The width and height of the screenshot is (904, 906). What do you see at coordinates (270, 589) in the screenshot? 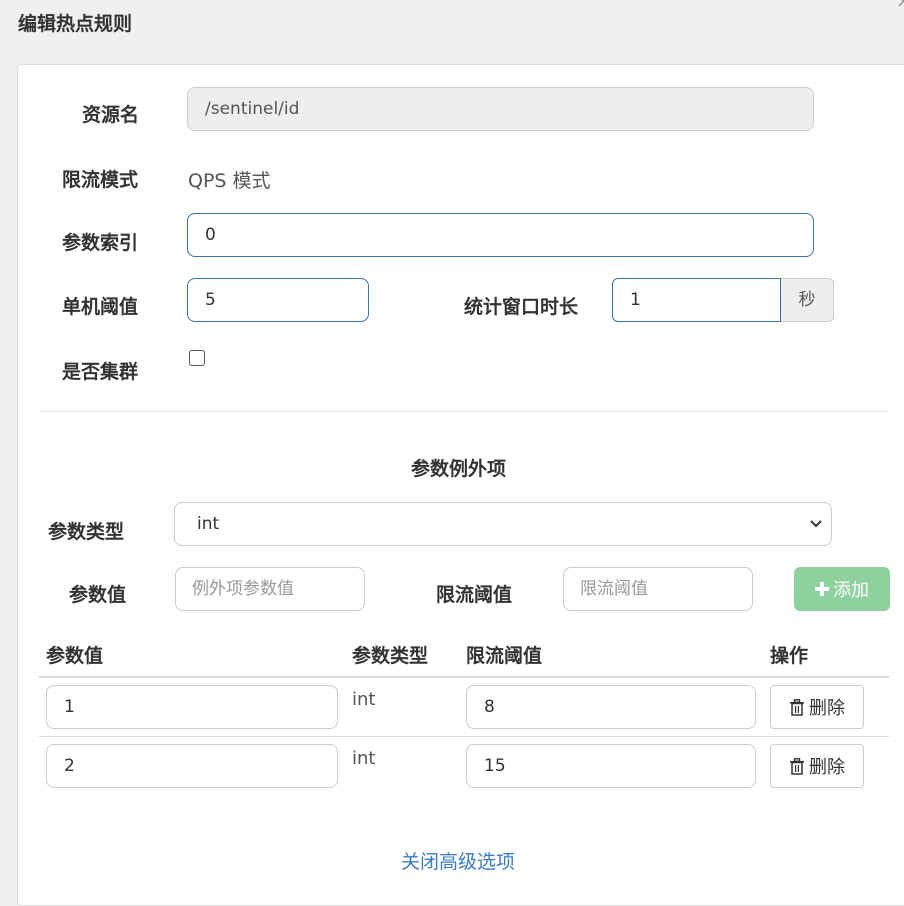
I see `param-value-input` at bounding box center [270, 589].